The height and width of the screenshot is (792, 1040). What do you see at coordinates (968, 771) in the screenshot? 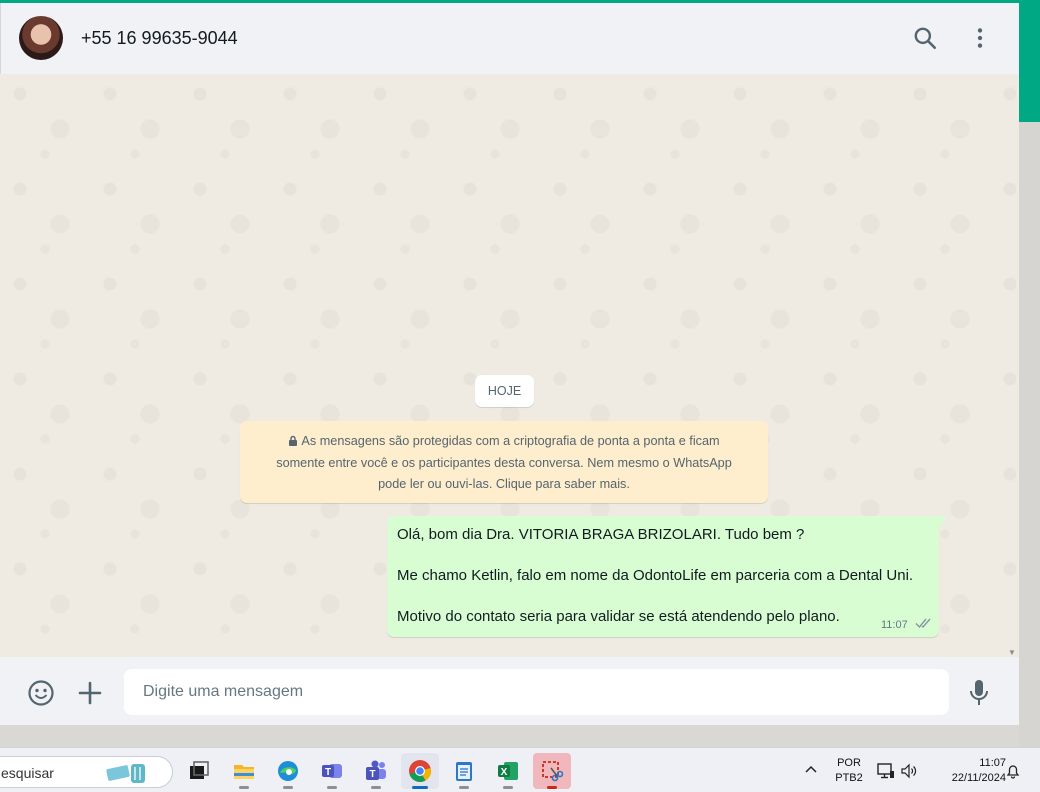
I see `taskbar-clock: 11:07 22/11/2024` at bounding box center [968, 771].